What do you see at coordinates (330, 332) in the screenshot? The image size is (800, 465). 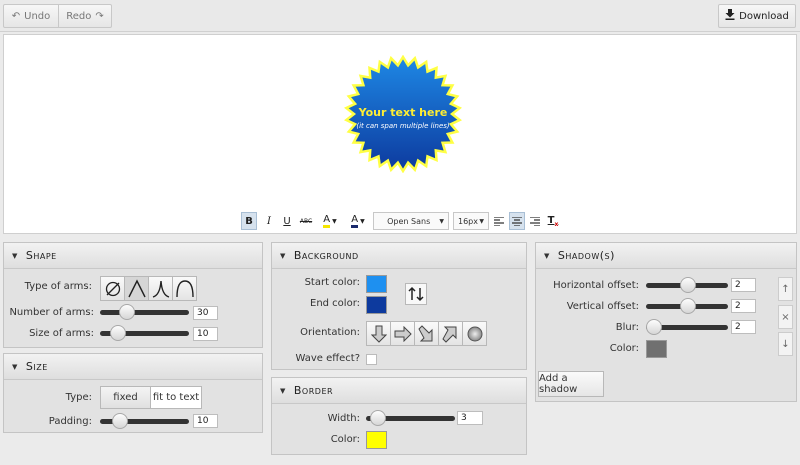 I see `orientation-label: Orientation:` at bounding box center [330, 332].